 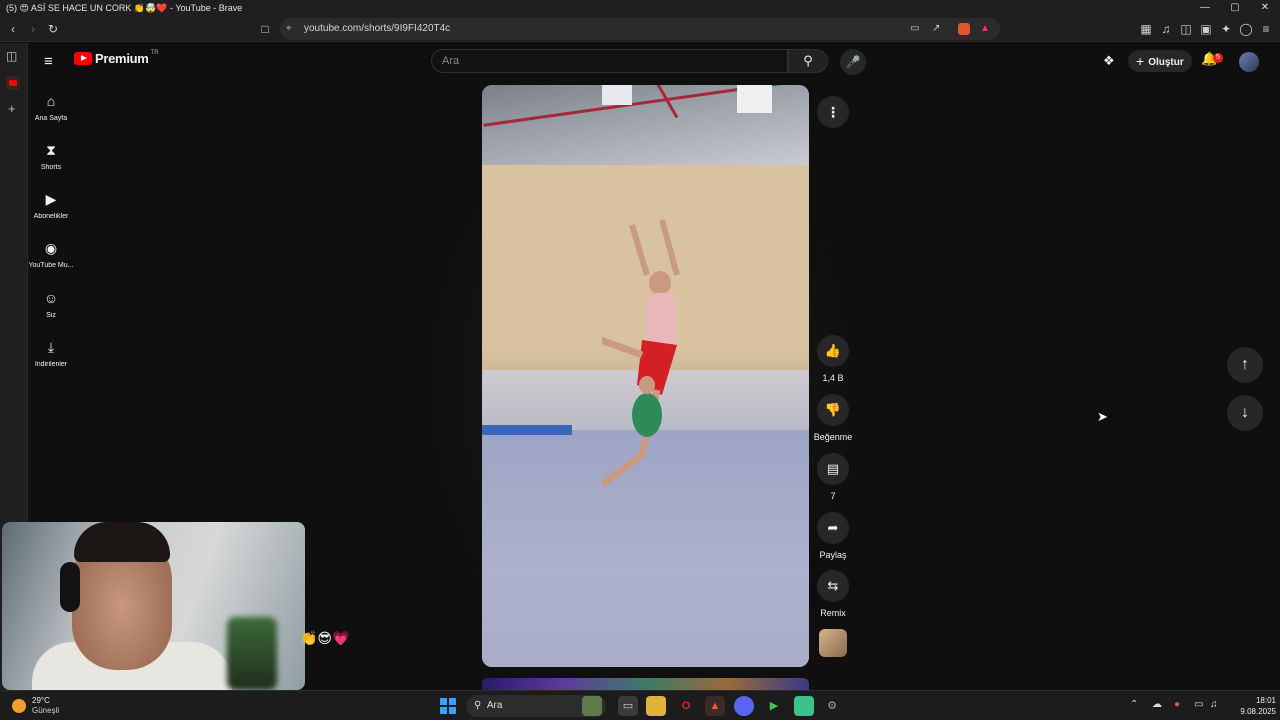 What do you see at coordinates (51, 107) in the screenshot?
I see `nav-item-home: ⌂ Ana Sayfa` at bounding box center [51, 107].